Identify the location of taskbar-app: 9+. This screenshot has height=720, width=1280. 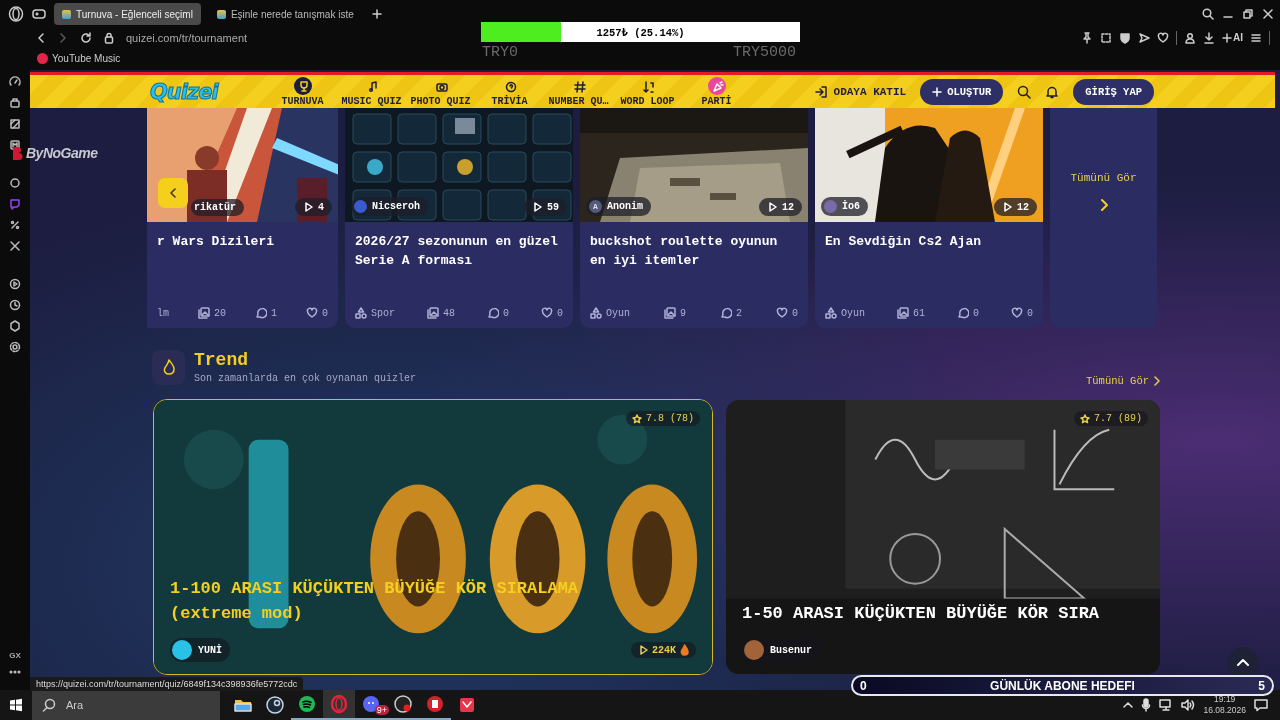
(371, 705).